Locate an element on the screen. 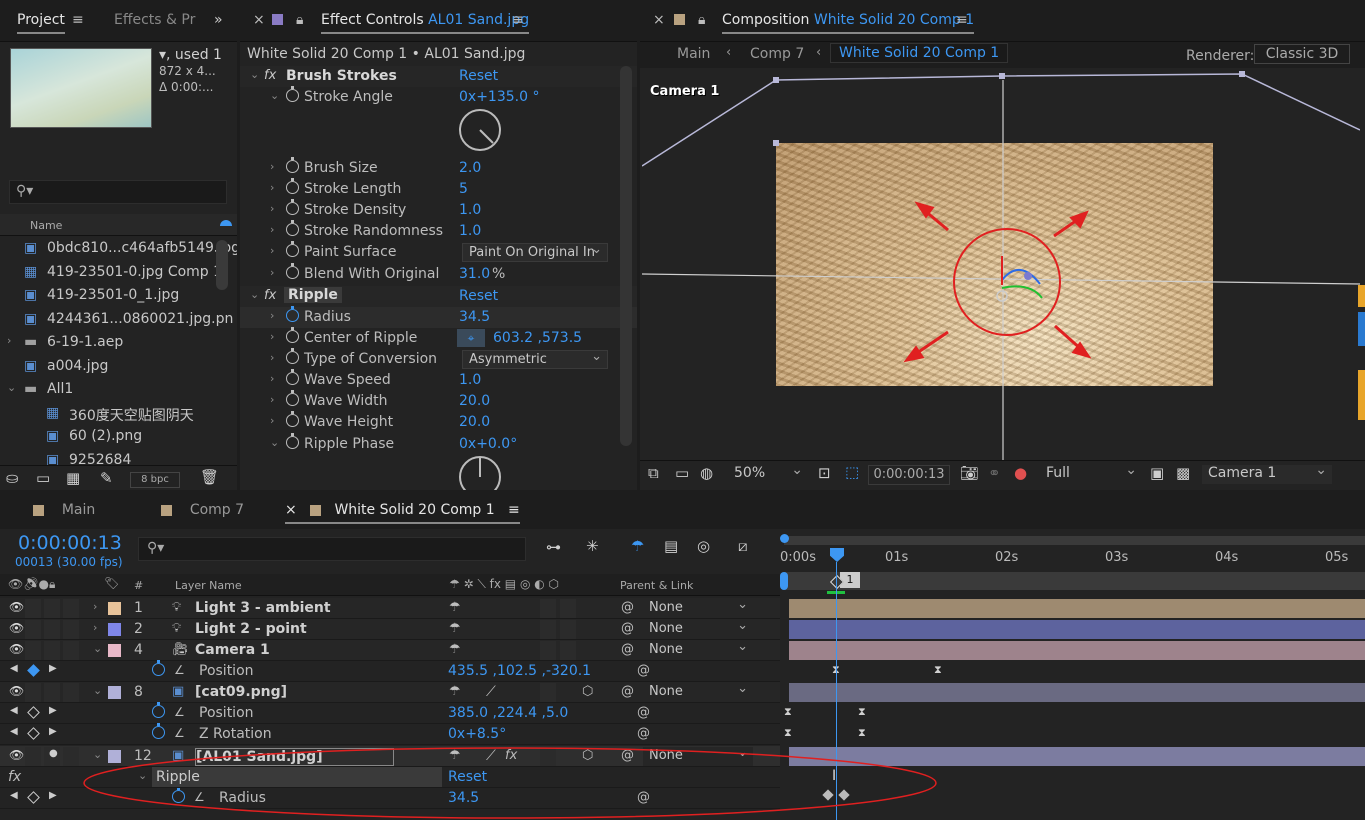 The height and width of the screenshot is (820, 1365). lock-icon is located at coordinates (277, 19).